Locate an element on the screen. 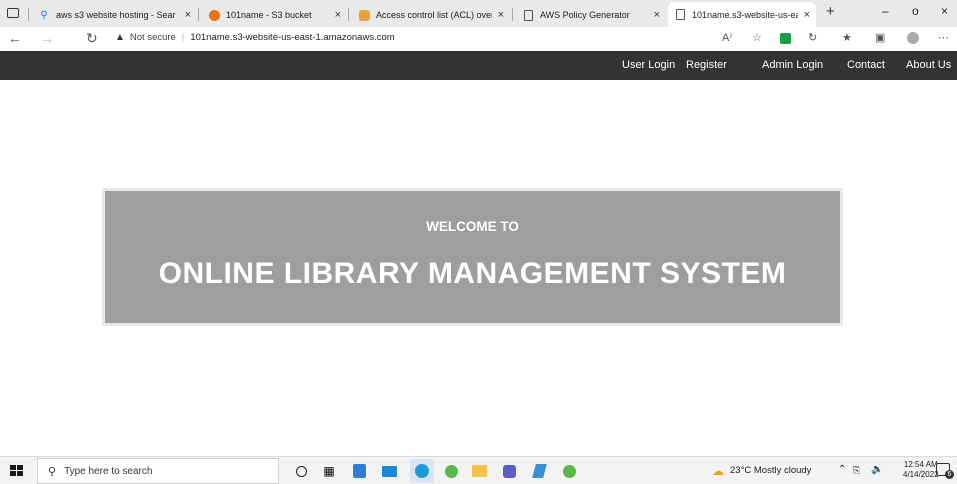 The height and width of the screenshot is (484, 957). welcome-text: WELCOME TO is located at coordinates (472, 226).